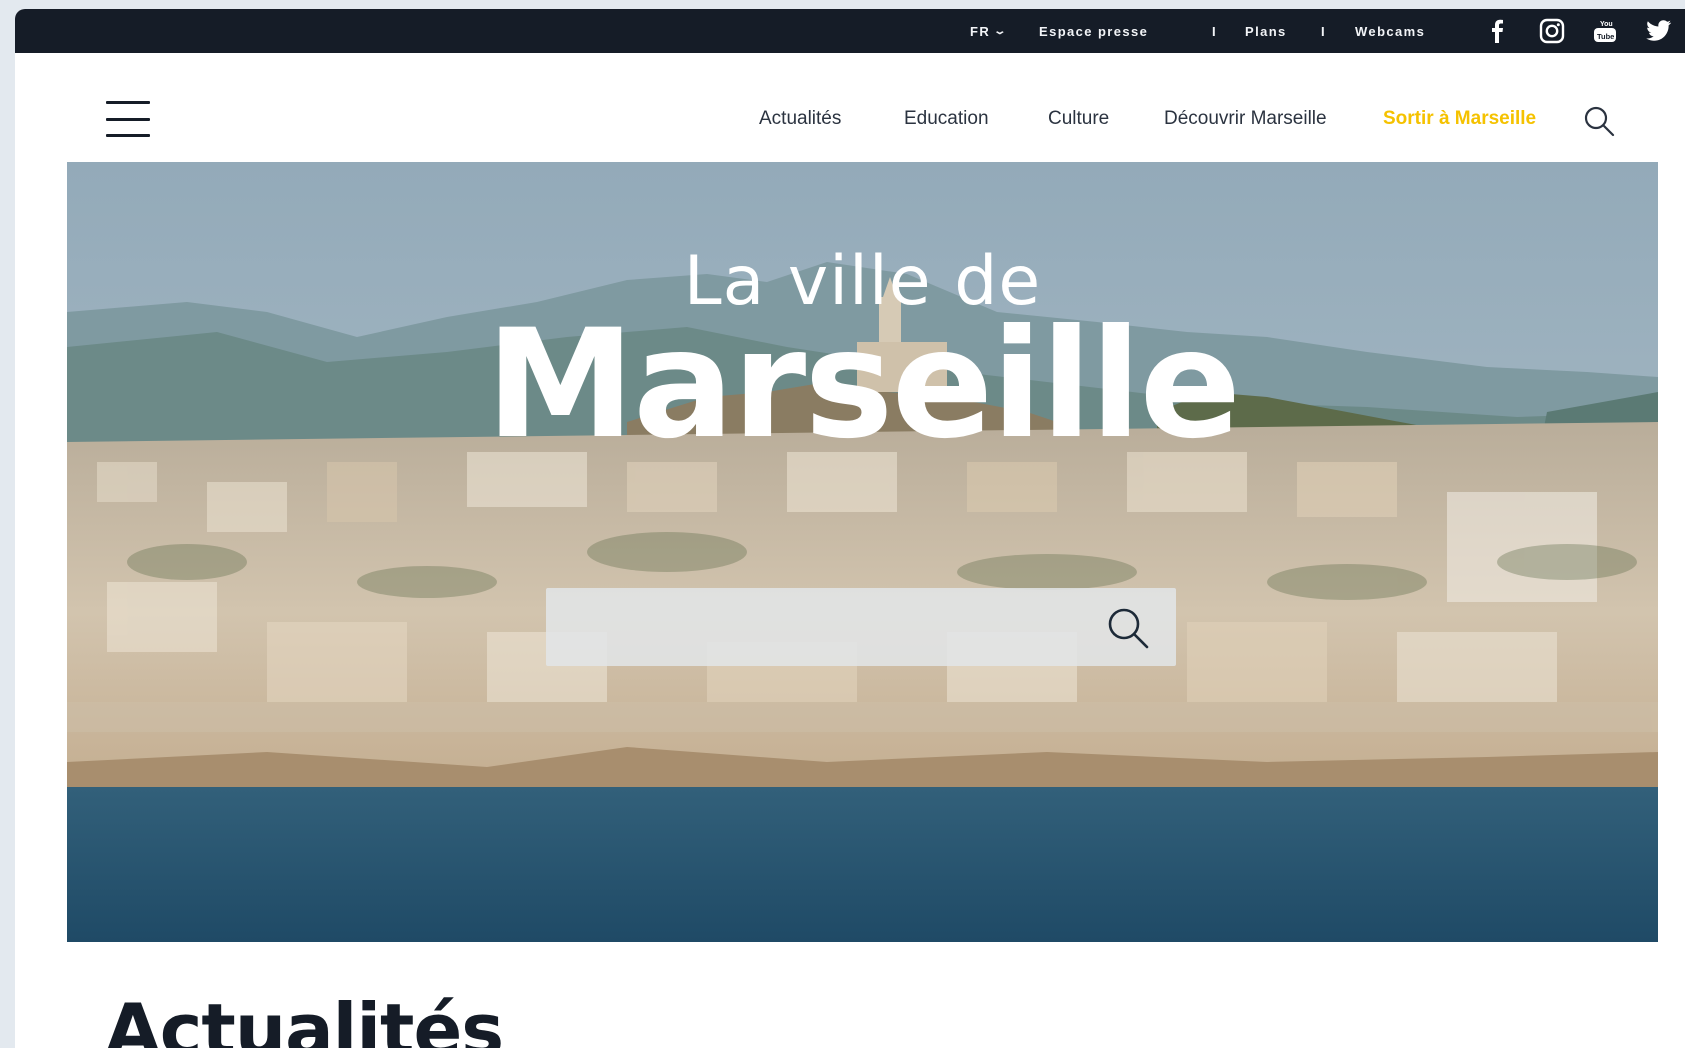 The height and width of the screenshot is (1048, 1685). Describe the element at coordinates (1266, 31) in the screenshot. I see `plans-link: Plans` at that location.